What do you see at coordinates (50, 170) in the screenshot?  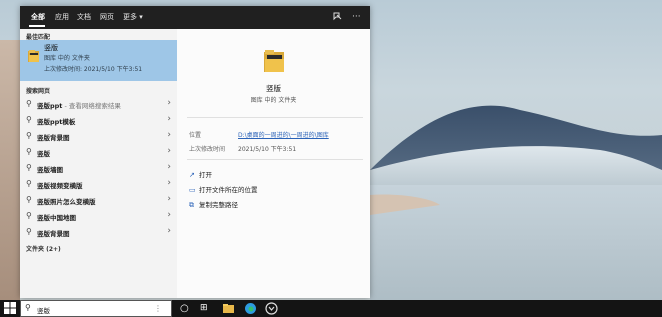 I see `suggestion-text: 竖版墙图` at bounding box center [50, 170].